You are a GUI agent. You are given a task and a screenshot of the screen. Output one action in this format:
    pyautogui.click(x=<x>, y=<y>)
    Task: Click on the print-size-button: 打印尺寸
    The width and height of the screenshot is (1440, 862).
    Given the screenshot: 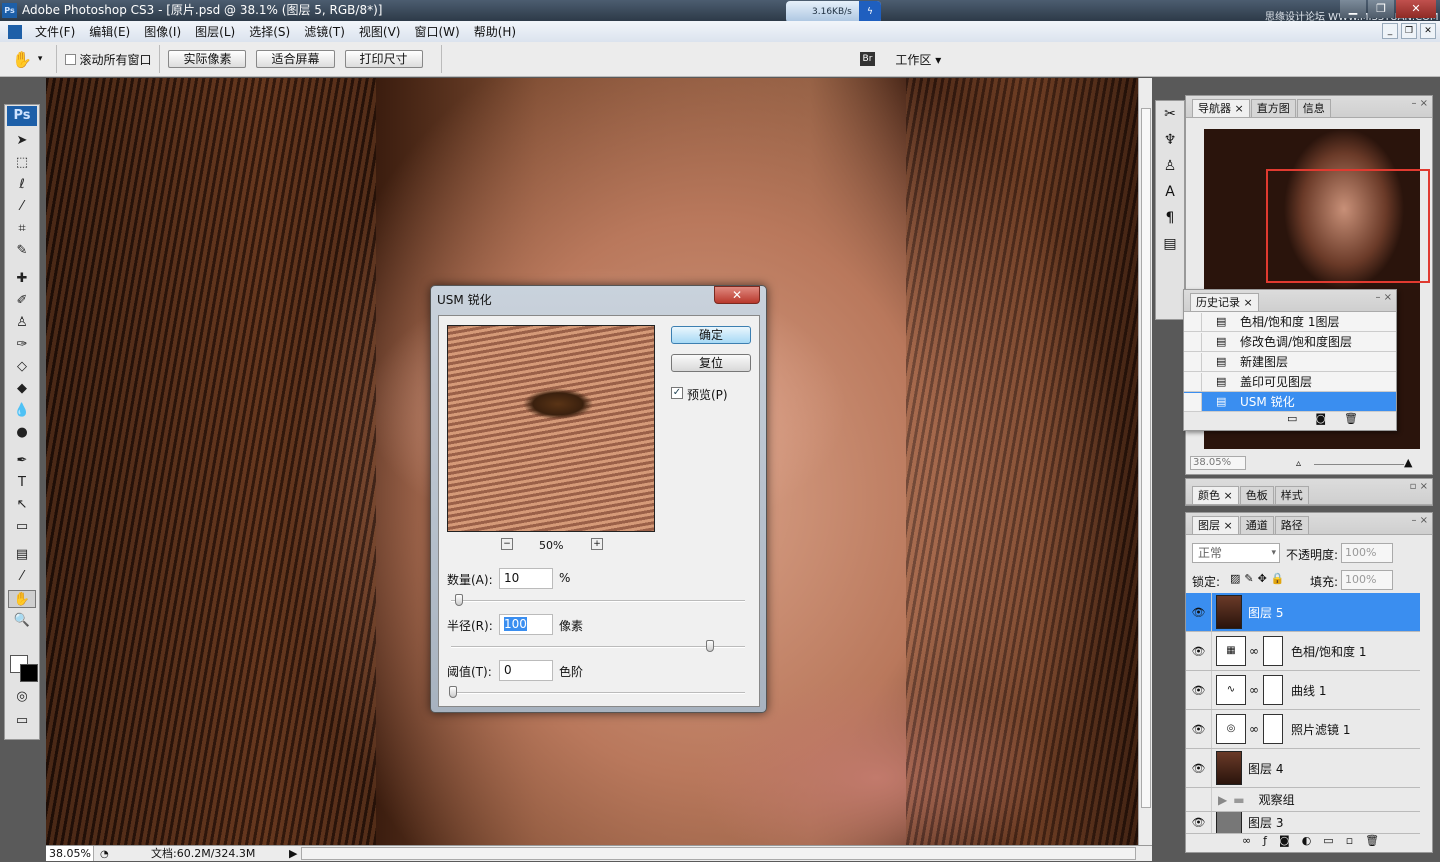 What is the action you would take?
    pyautogui.click(x=383, y=59)
    